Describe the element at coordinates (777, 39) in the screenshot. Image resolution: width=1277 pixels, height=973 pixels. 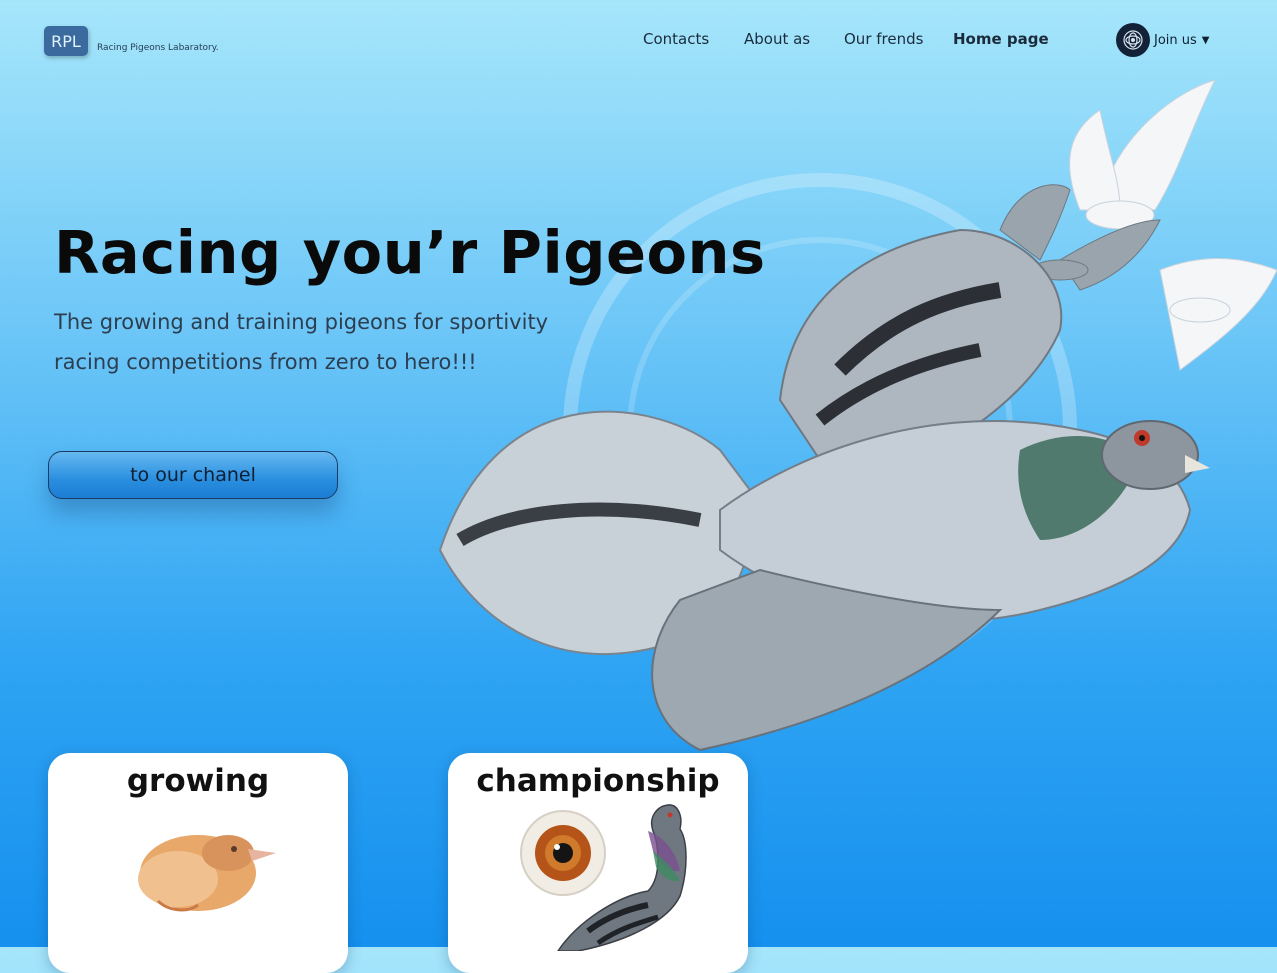
I see `nav-about: About as` at that location.